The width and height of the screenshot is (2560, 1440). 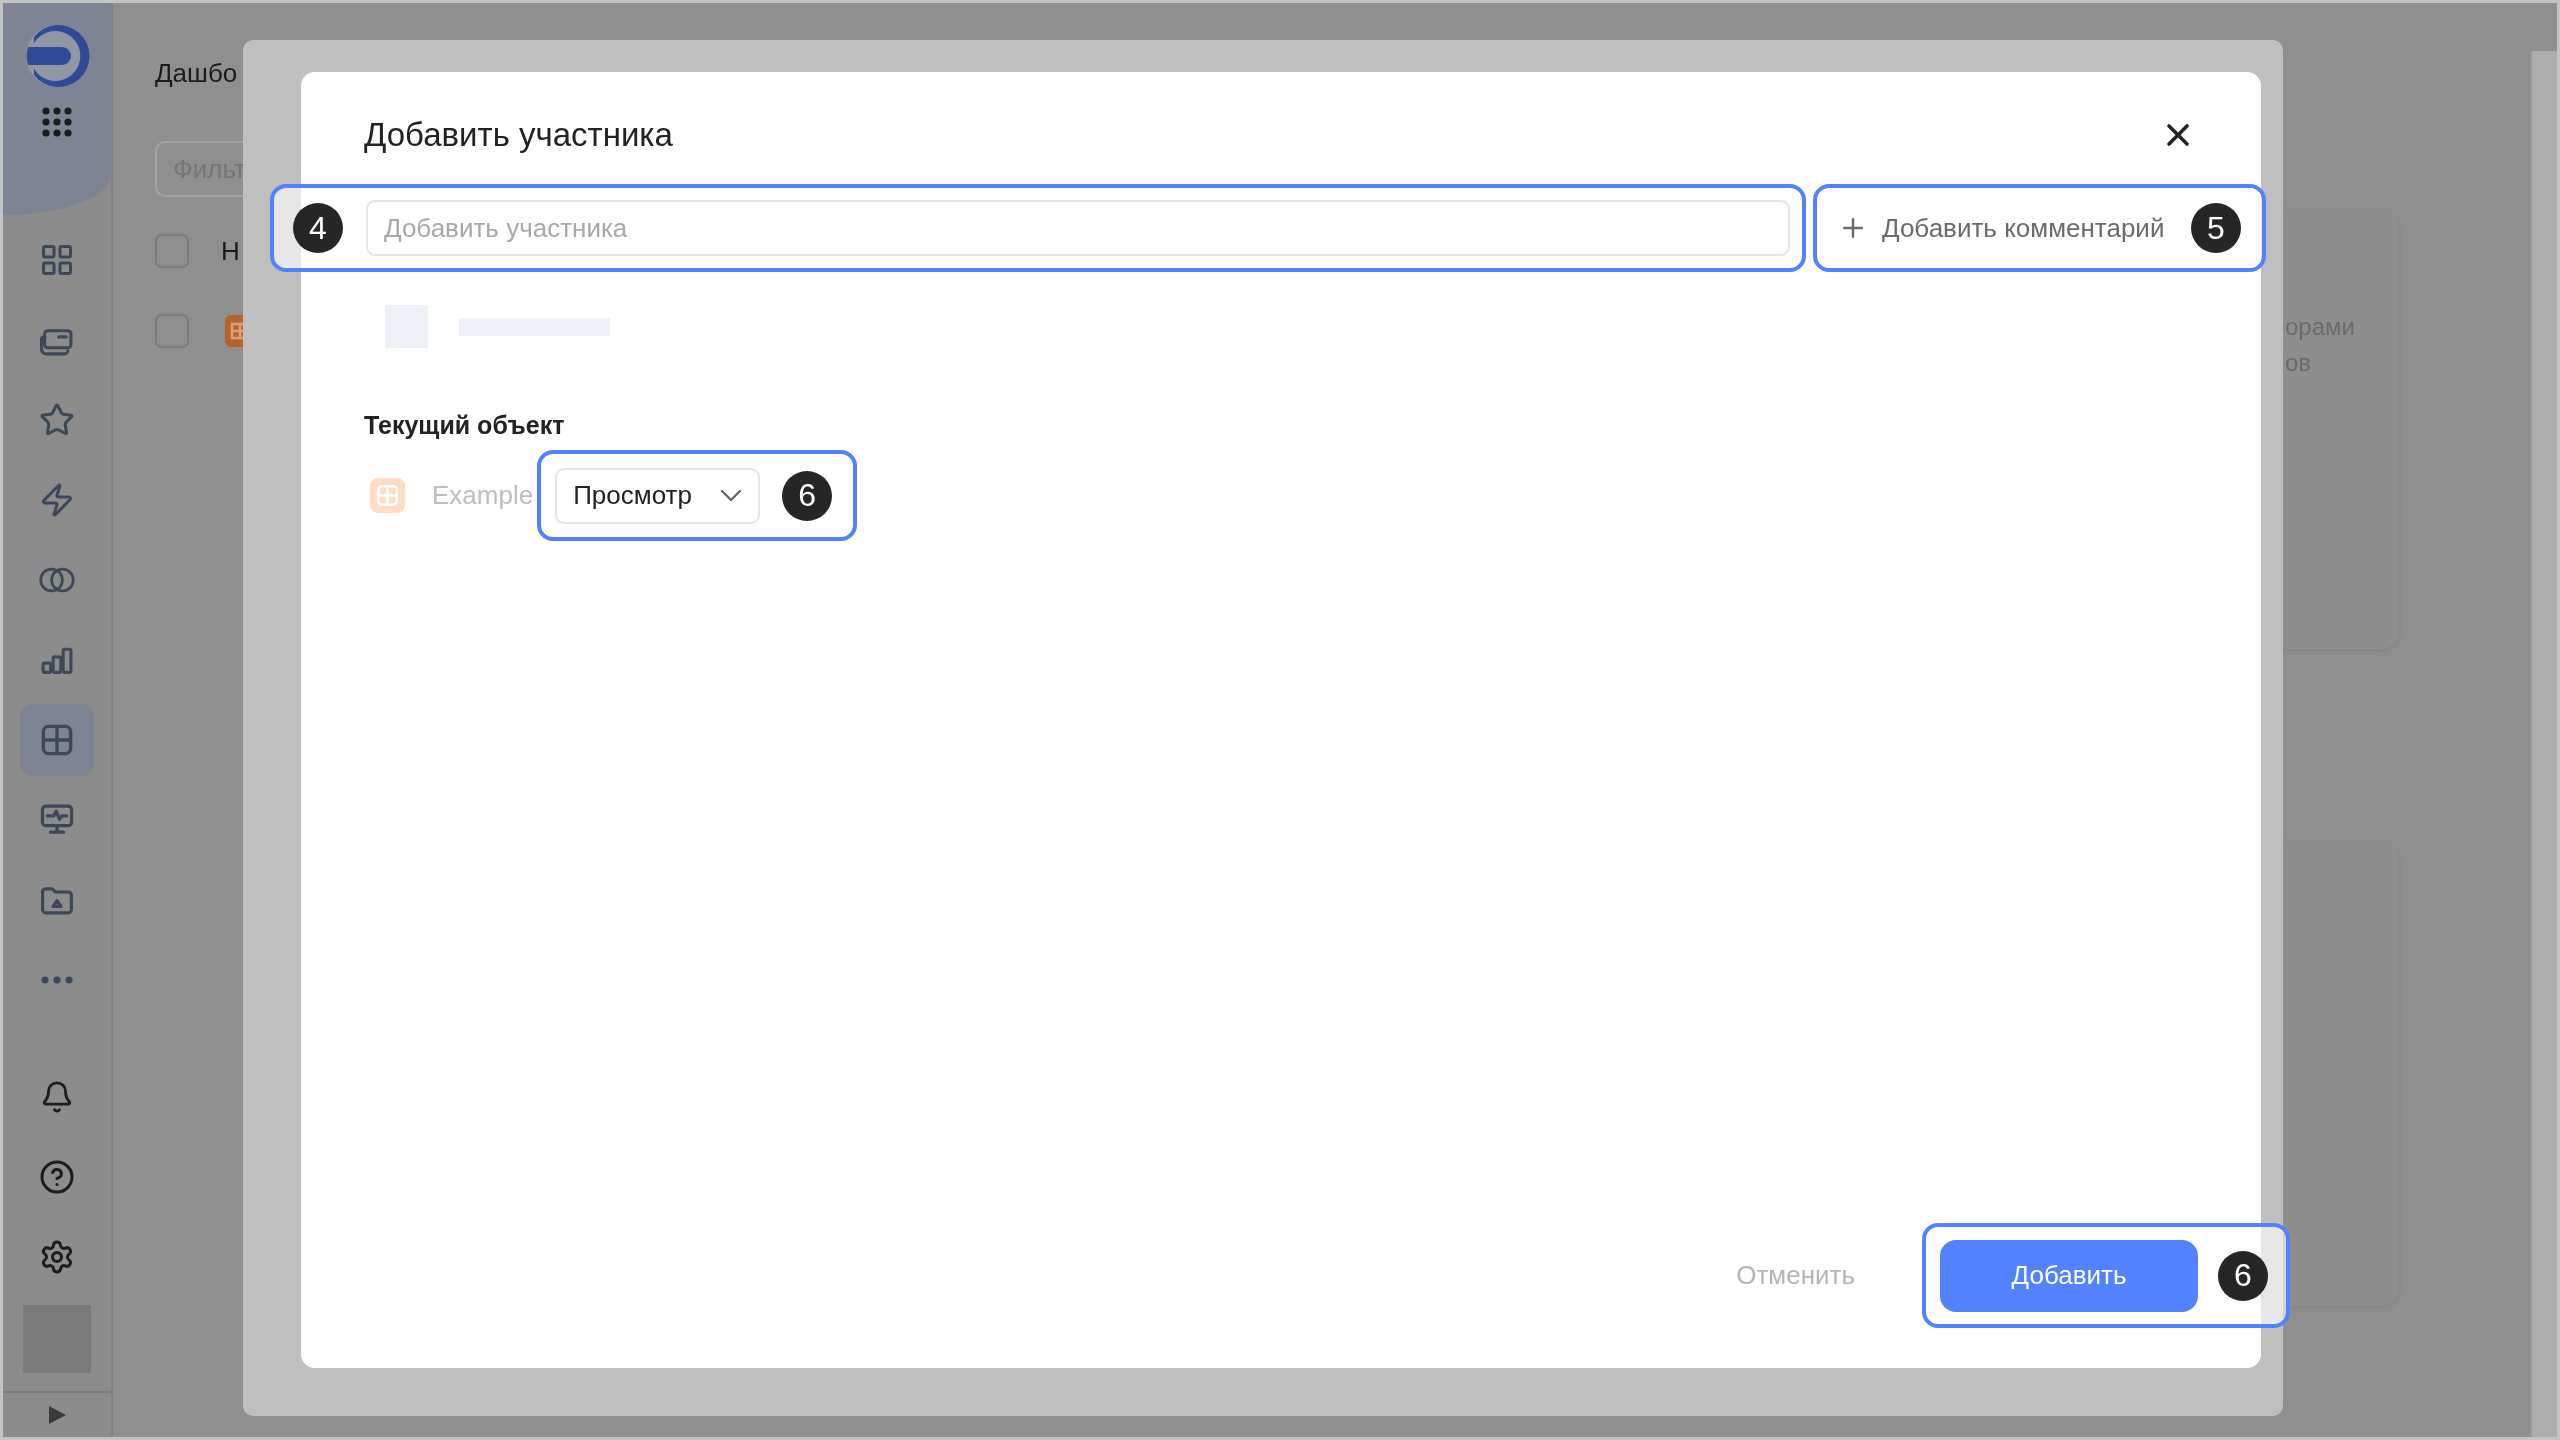 What do you see at coordinates (57, 122) in the screenshot?
I see `apps-grid-icon` at bounding box center [57, 122].